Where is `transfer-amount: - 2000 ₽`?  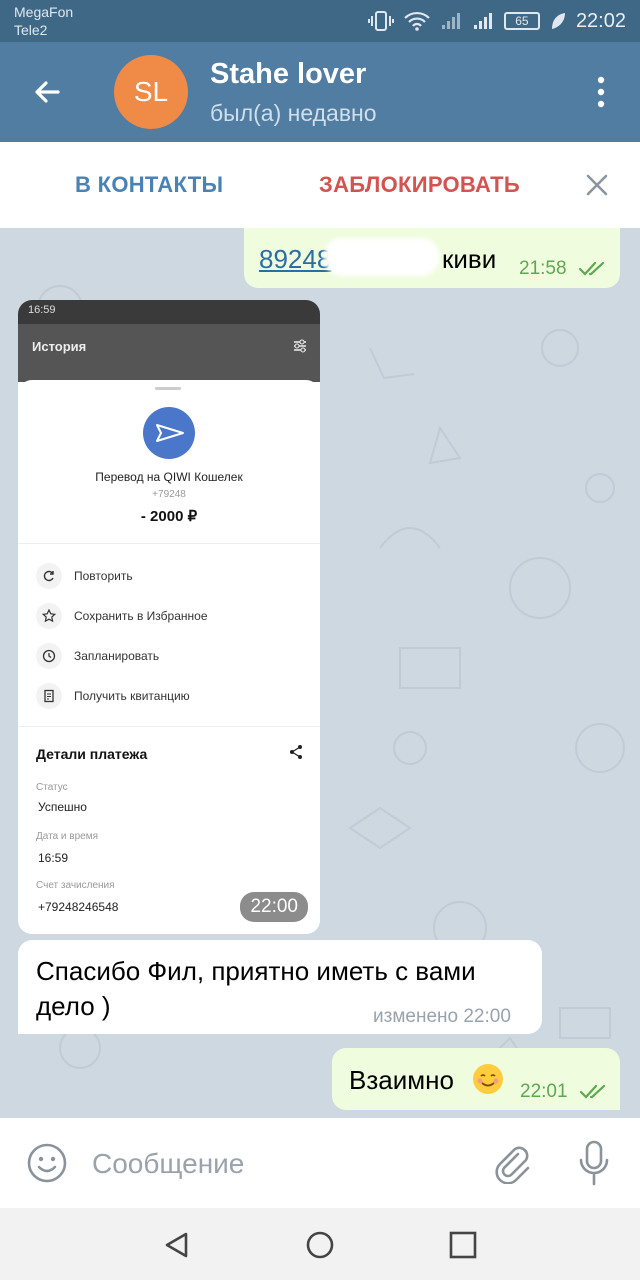
transfer-amount: - 2000 ₽ is located at coordinates (169, 516).